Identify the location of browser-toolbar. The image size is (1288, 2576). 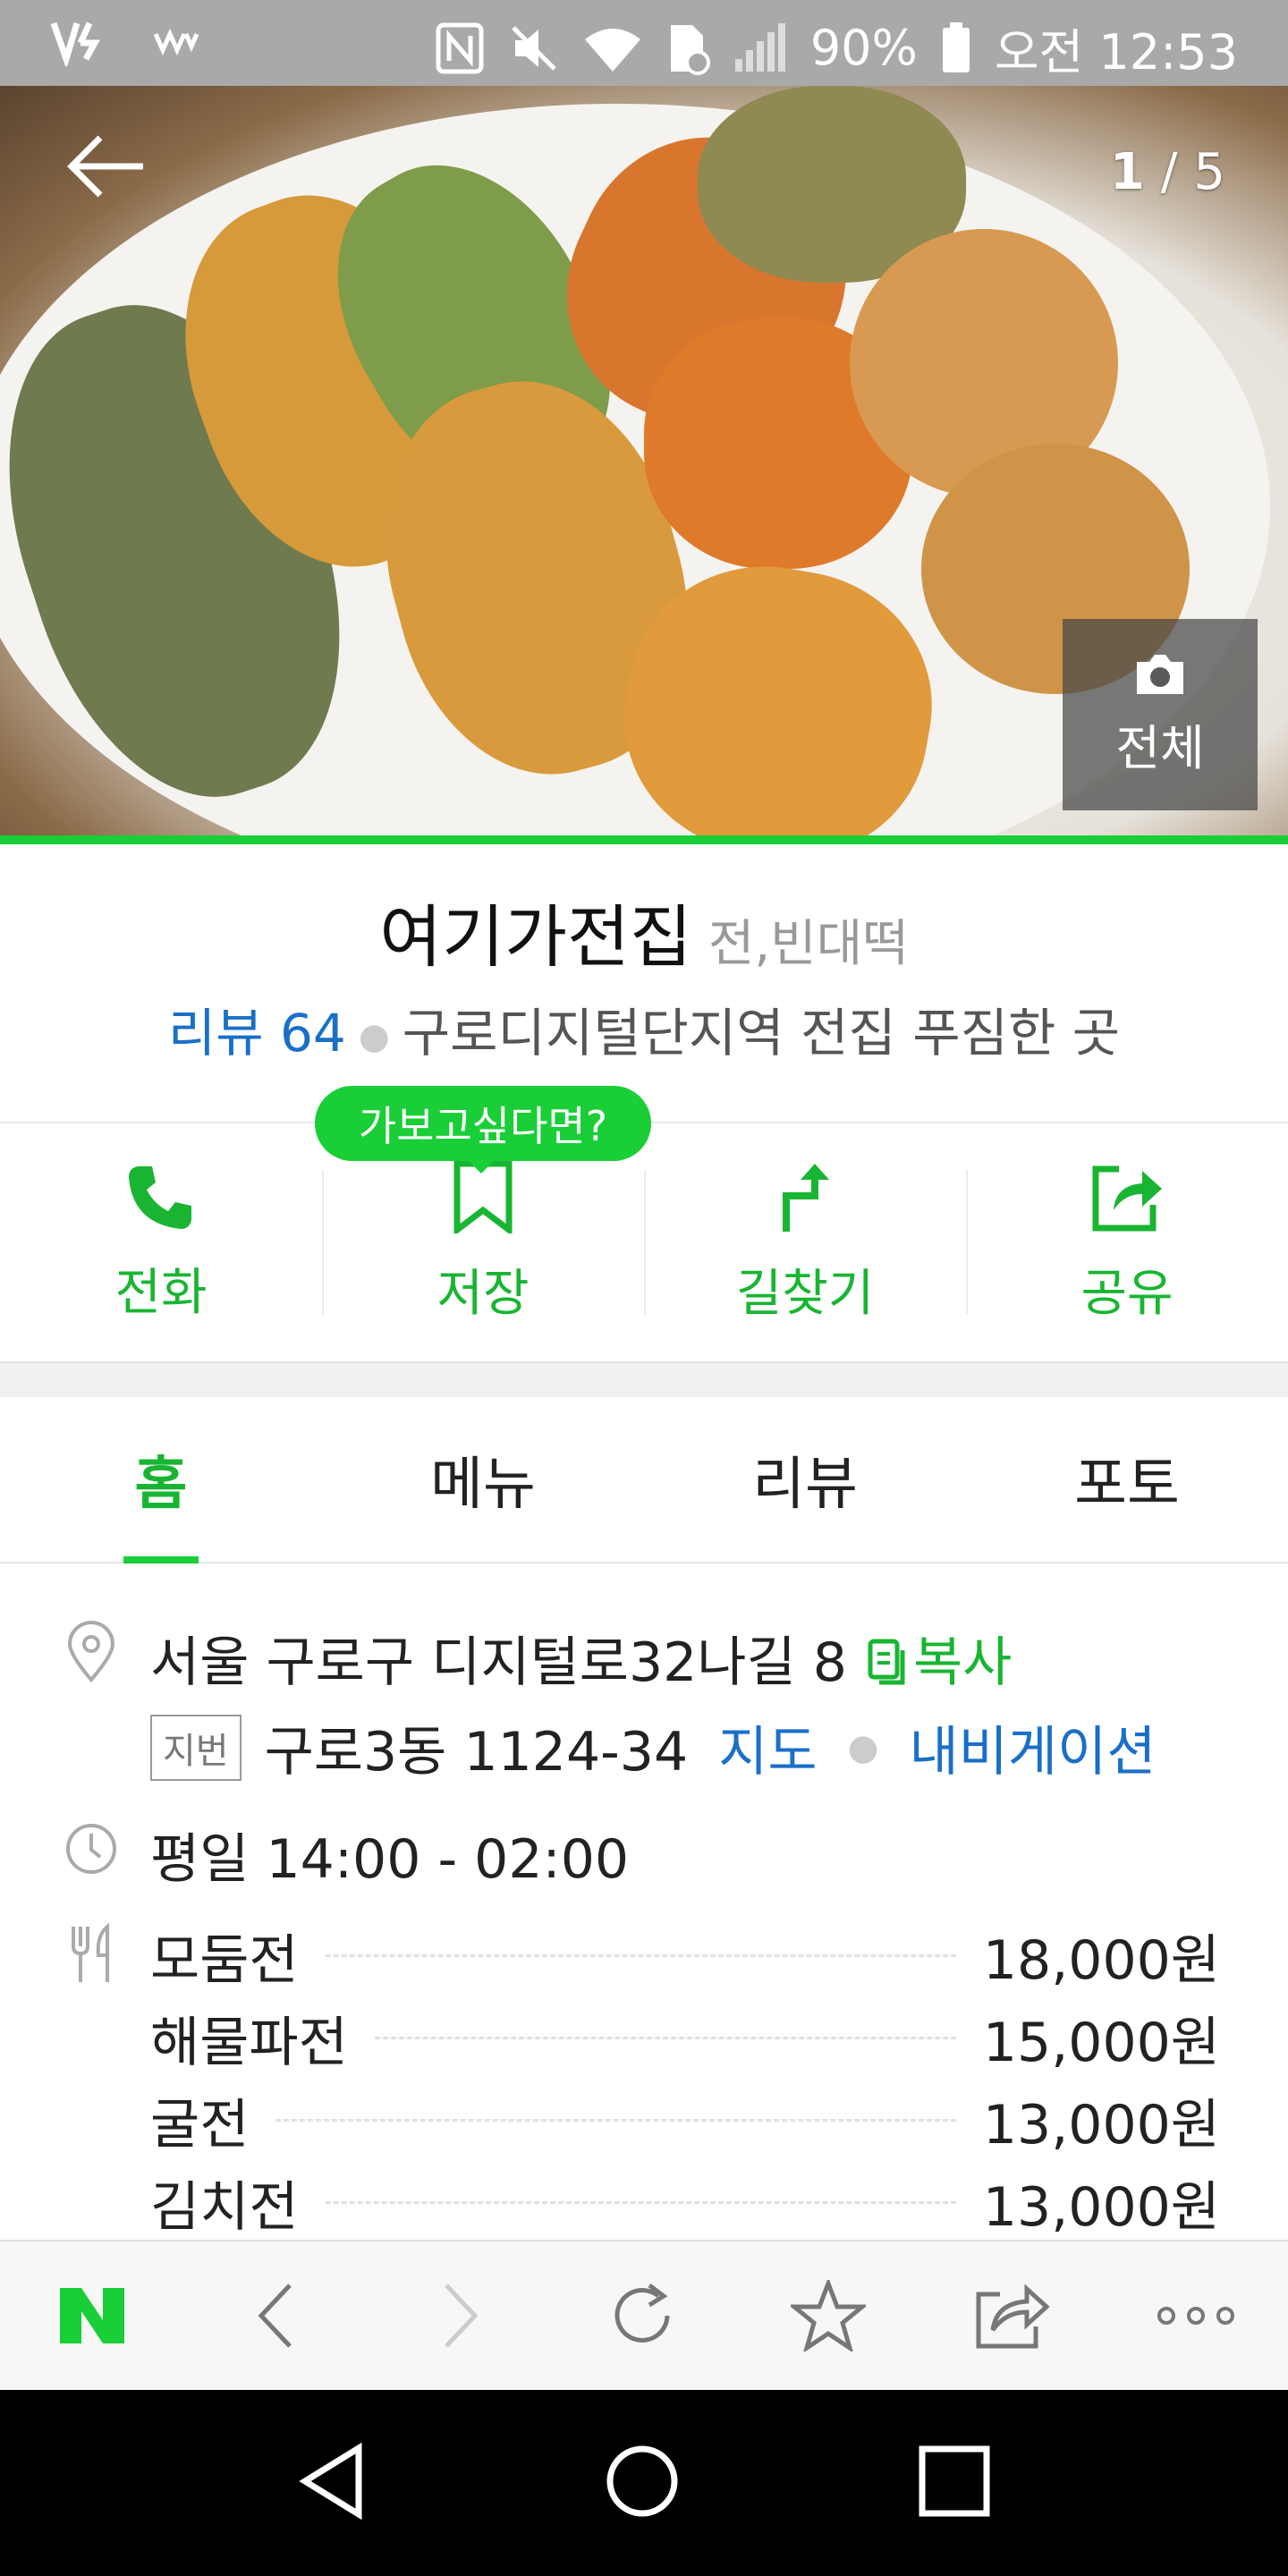
(644, 2315).